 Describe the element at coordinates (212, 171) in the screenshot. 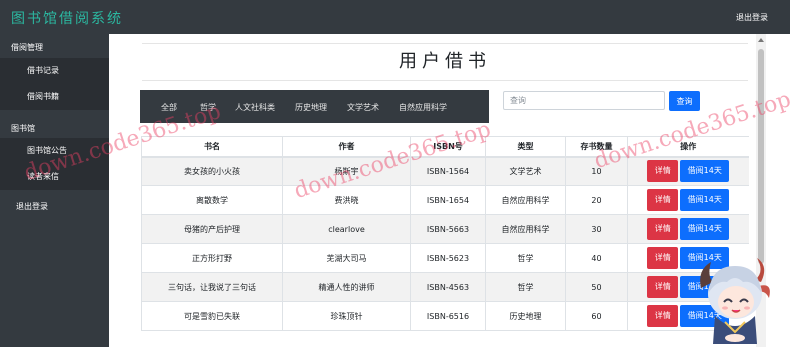

I see `cell-title: 卖女孩的小火孩` at that location.